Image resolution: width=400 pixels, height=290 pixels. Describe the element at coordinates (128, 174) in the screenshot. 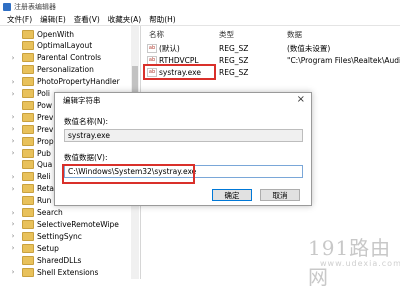

I see `highlight-box` at that location.